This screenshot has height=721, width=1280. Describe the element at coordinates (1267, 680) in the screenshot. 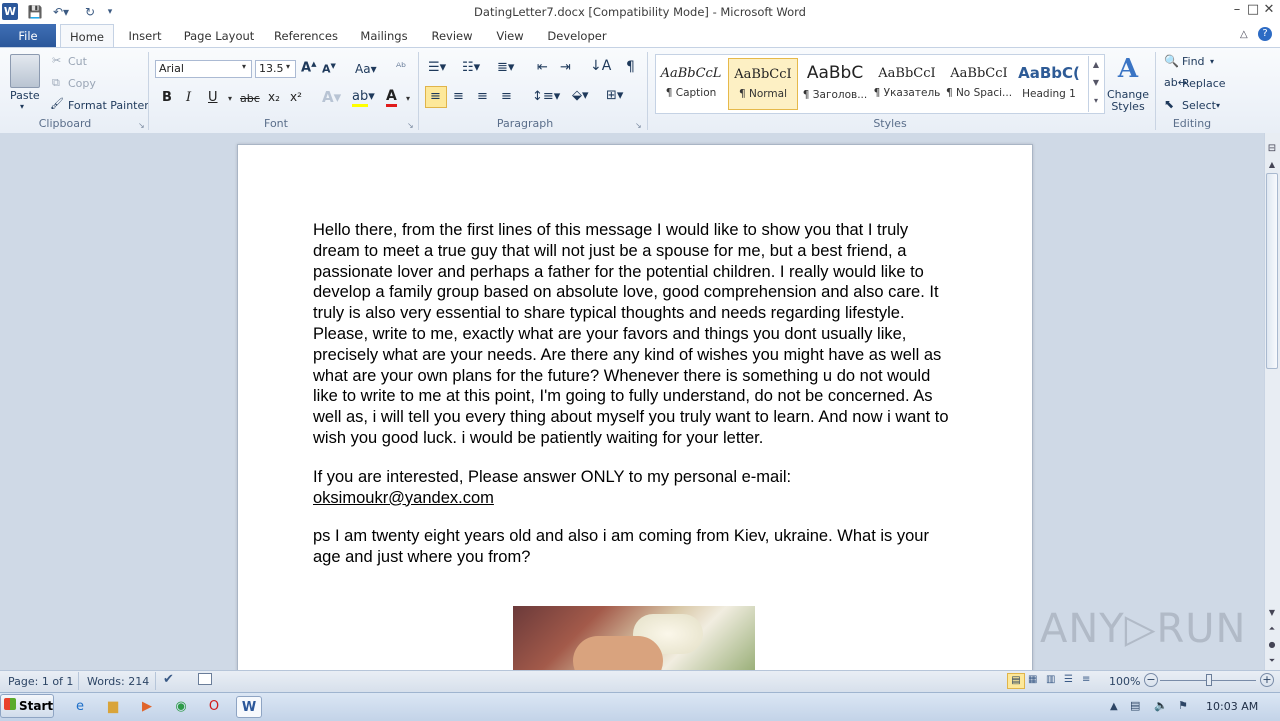

I see `zoom-in-button: +` at that location.